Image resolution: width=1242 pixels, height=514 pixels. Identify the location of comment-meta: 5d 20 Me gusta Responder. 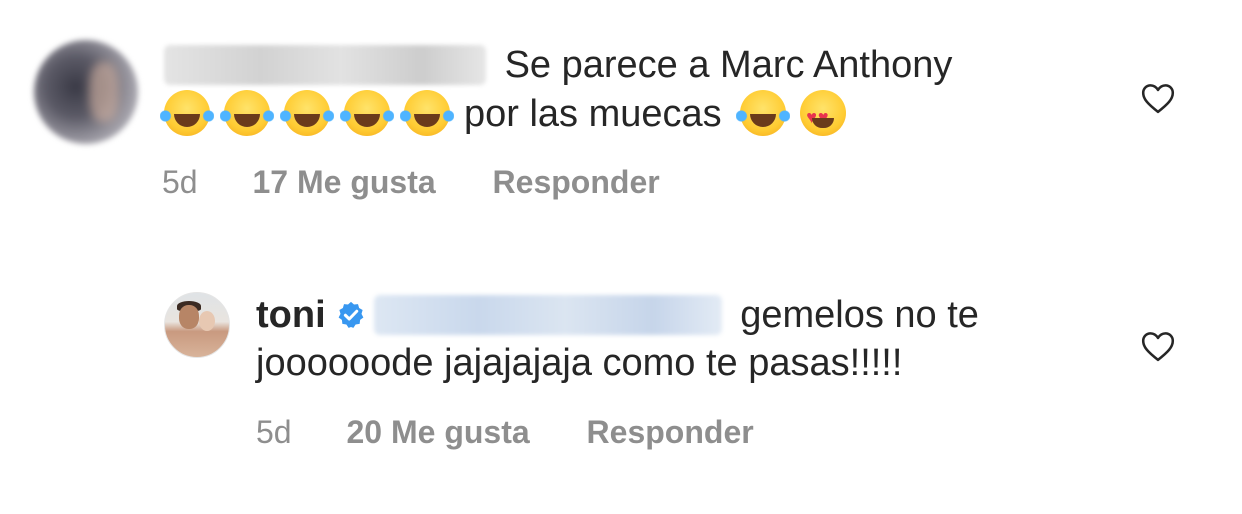
(505, 432).